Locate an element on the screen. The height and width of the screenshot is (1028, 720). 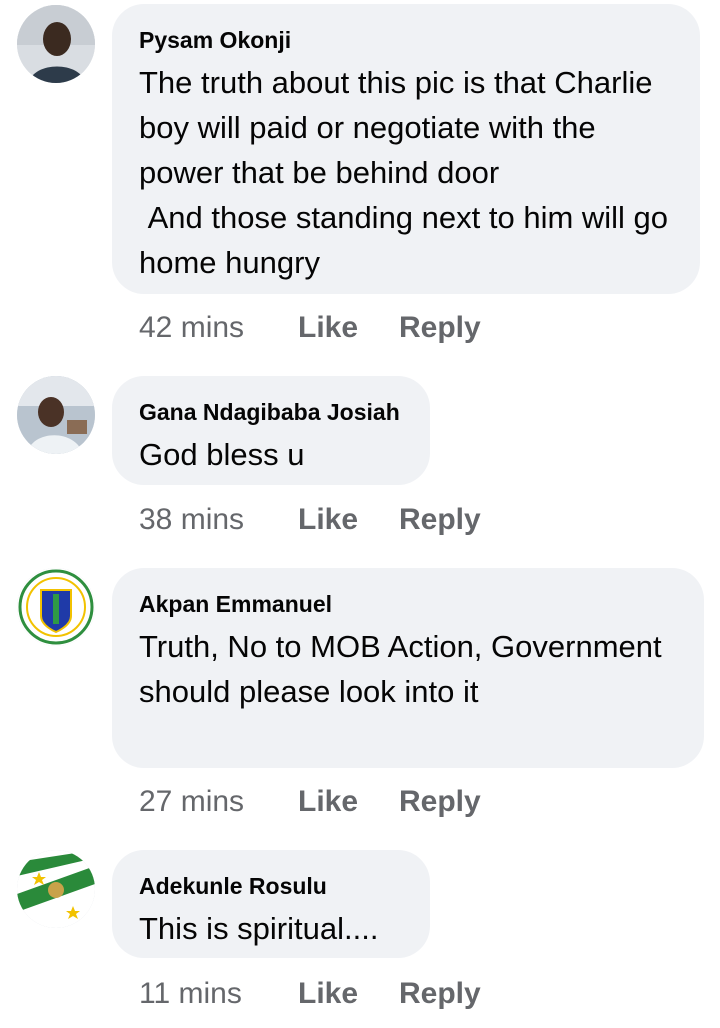
comment-timestamp: 42 mins is located at coordinates (192, 327).